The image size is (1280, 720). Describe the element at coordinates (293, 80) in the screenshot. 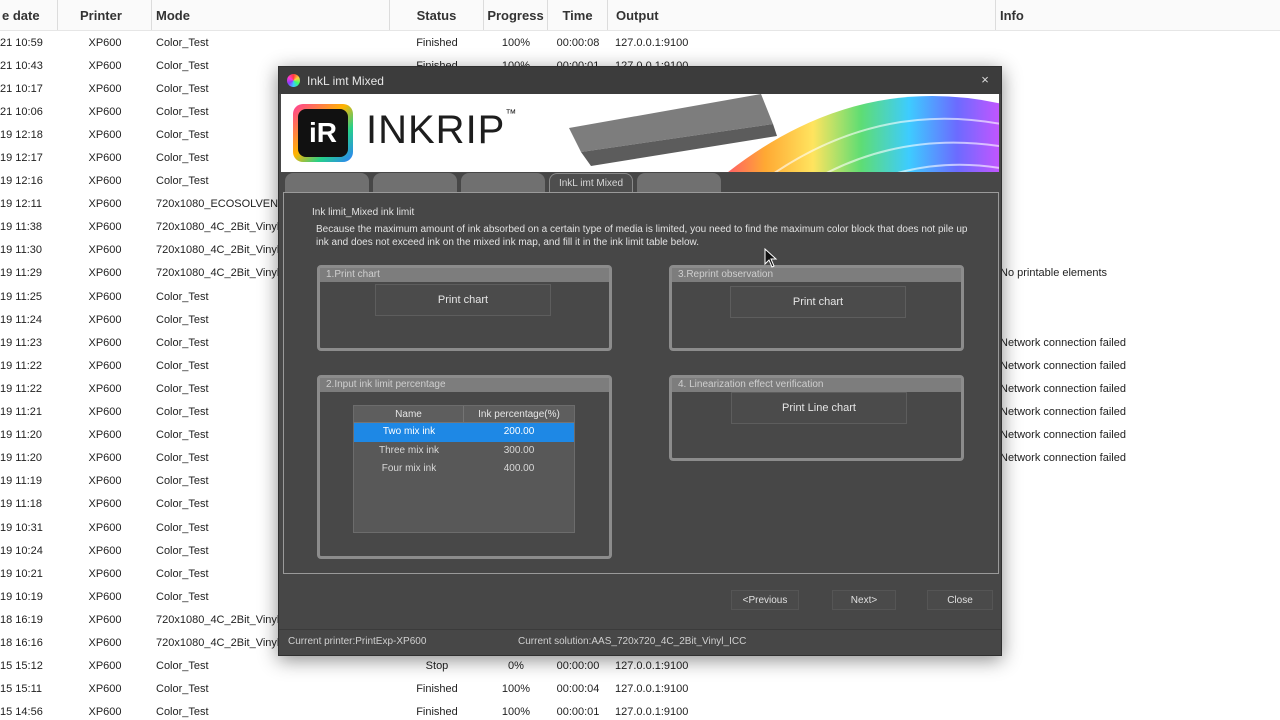

I see `app-icon` at that location.